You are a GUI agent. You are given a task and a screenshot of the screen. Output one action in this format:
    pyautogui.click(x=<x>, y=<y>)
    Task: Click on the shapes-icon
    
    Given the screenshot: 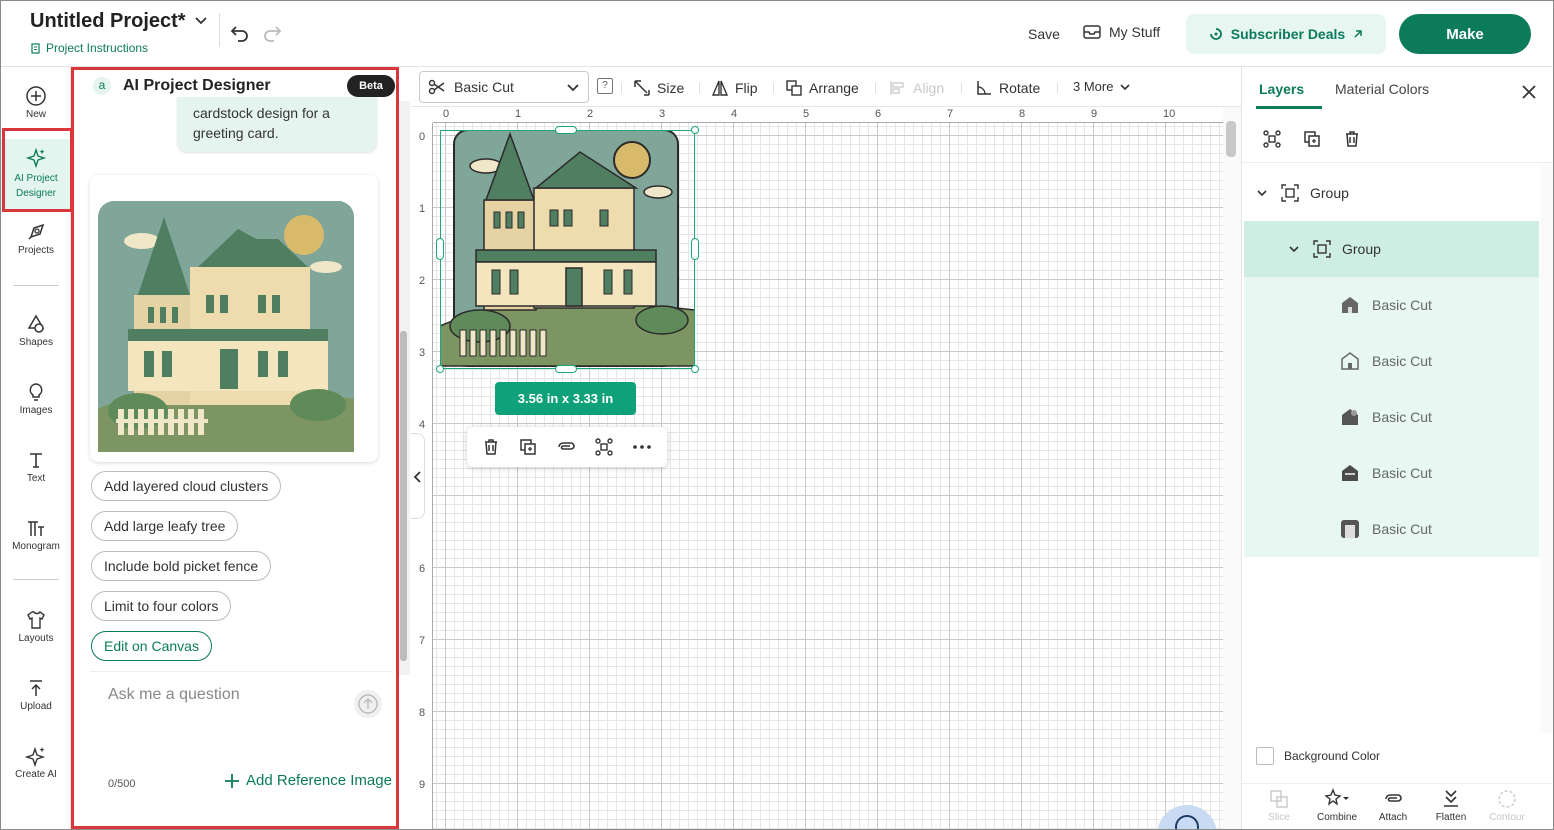 What is the action you would take?
    pyautogui.click(x=36, y=323)
    